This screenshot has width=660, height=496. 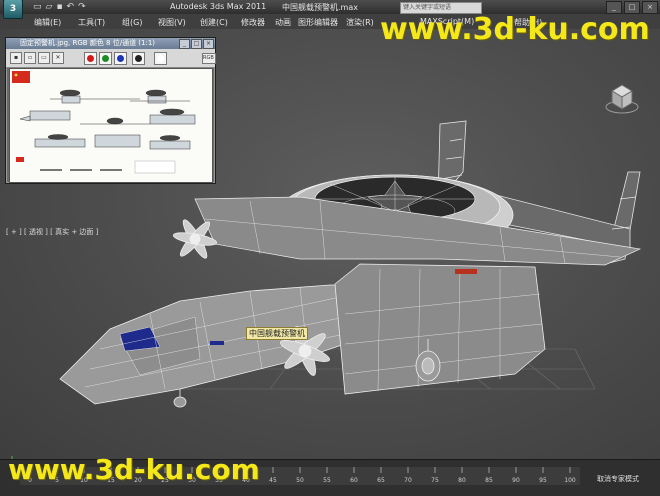 I want to click on alpha-toggle-button, so click(x=160, y=58).